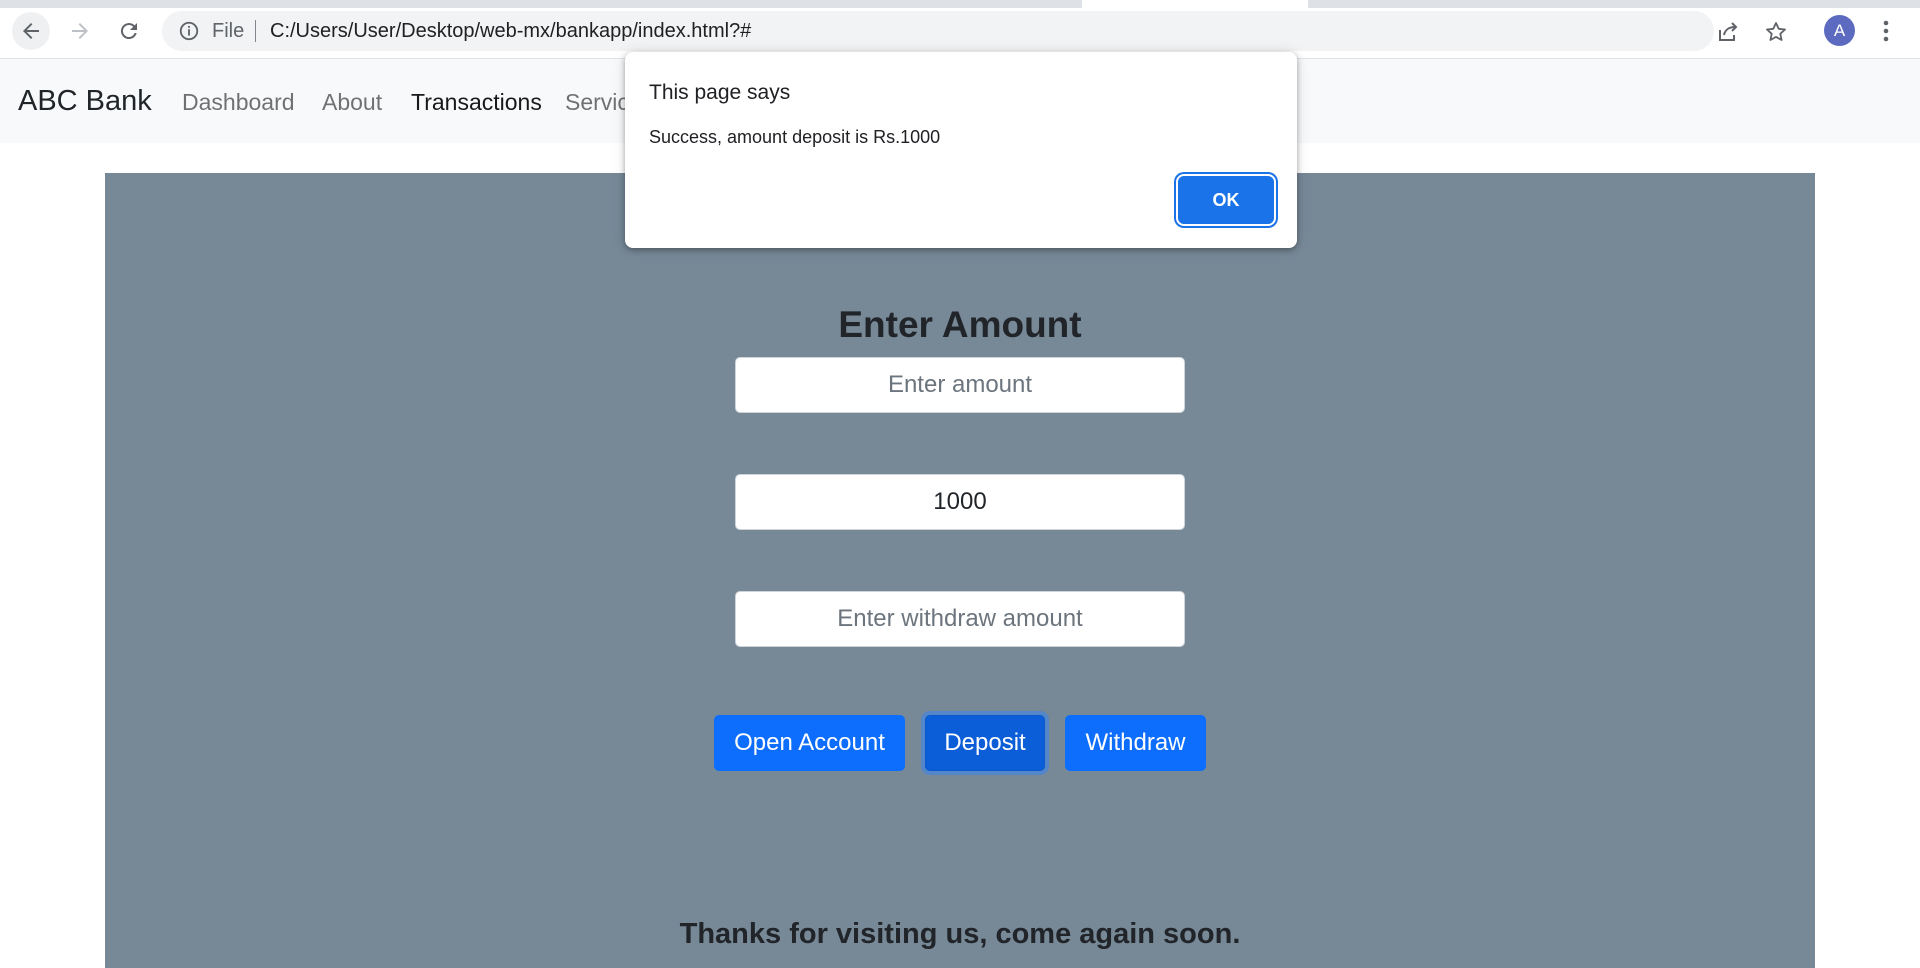 The height and width of the screenshot is (968, 1920). What do you see at coordinates (1195, 4) in the screenshot?
I see `active-tab` at bounding box center [1195, 4].